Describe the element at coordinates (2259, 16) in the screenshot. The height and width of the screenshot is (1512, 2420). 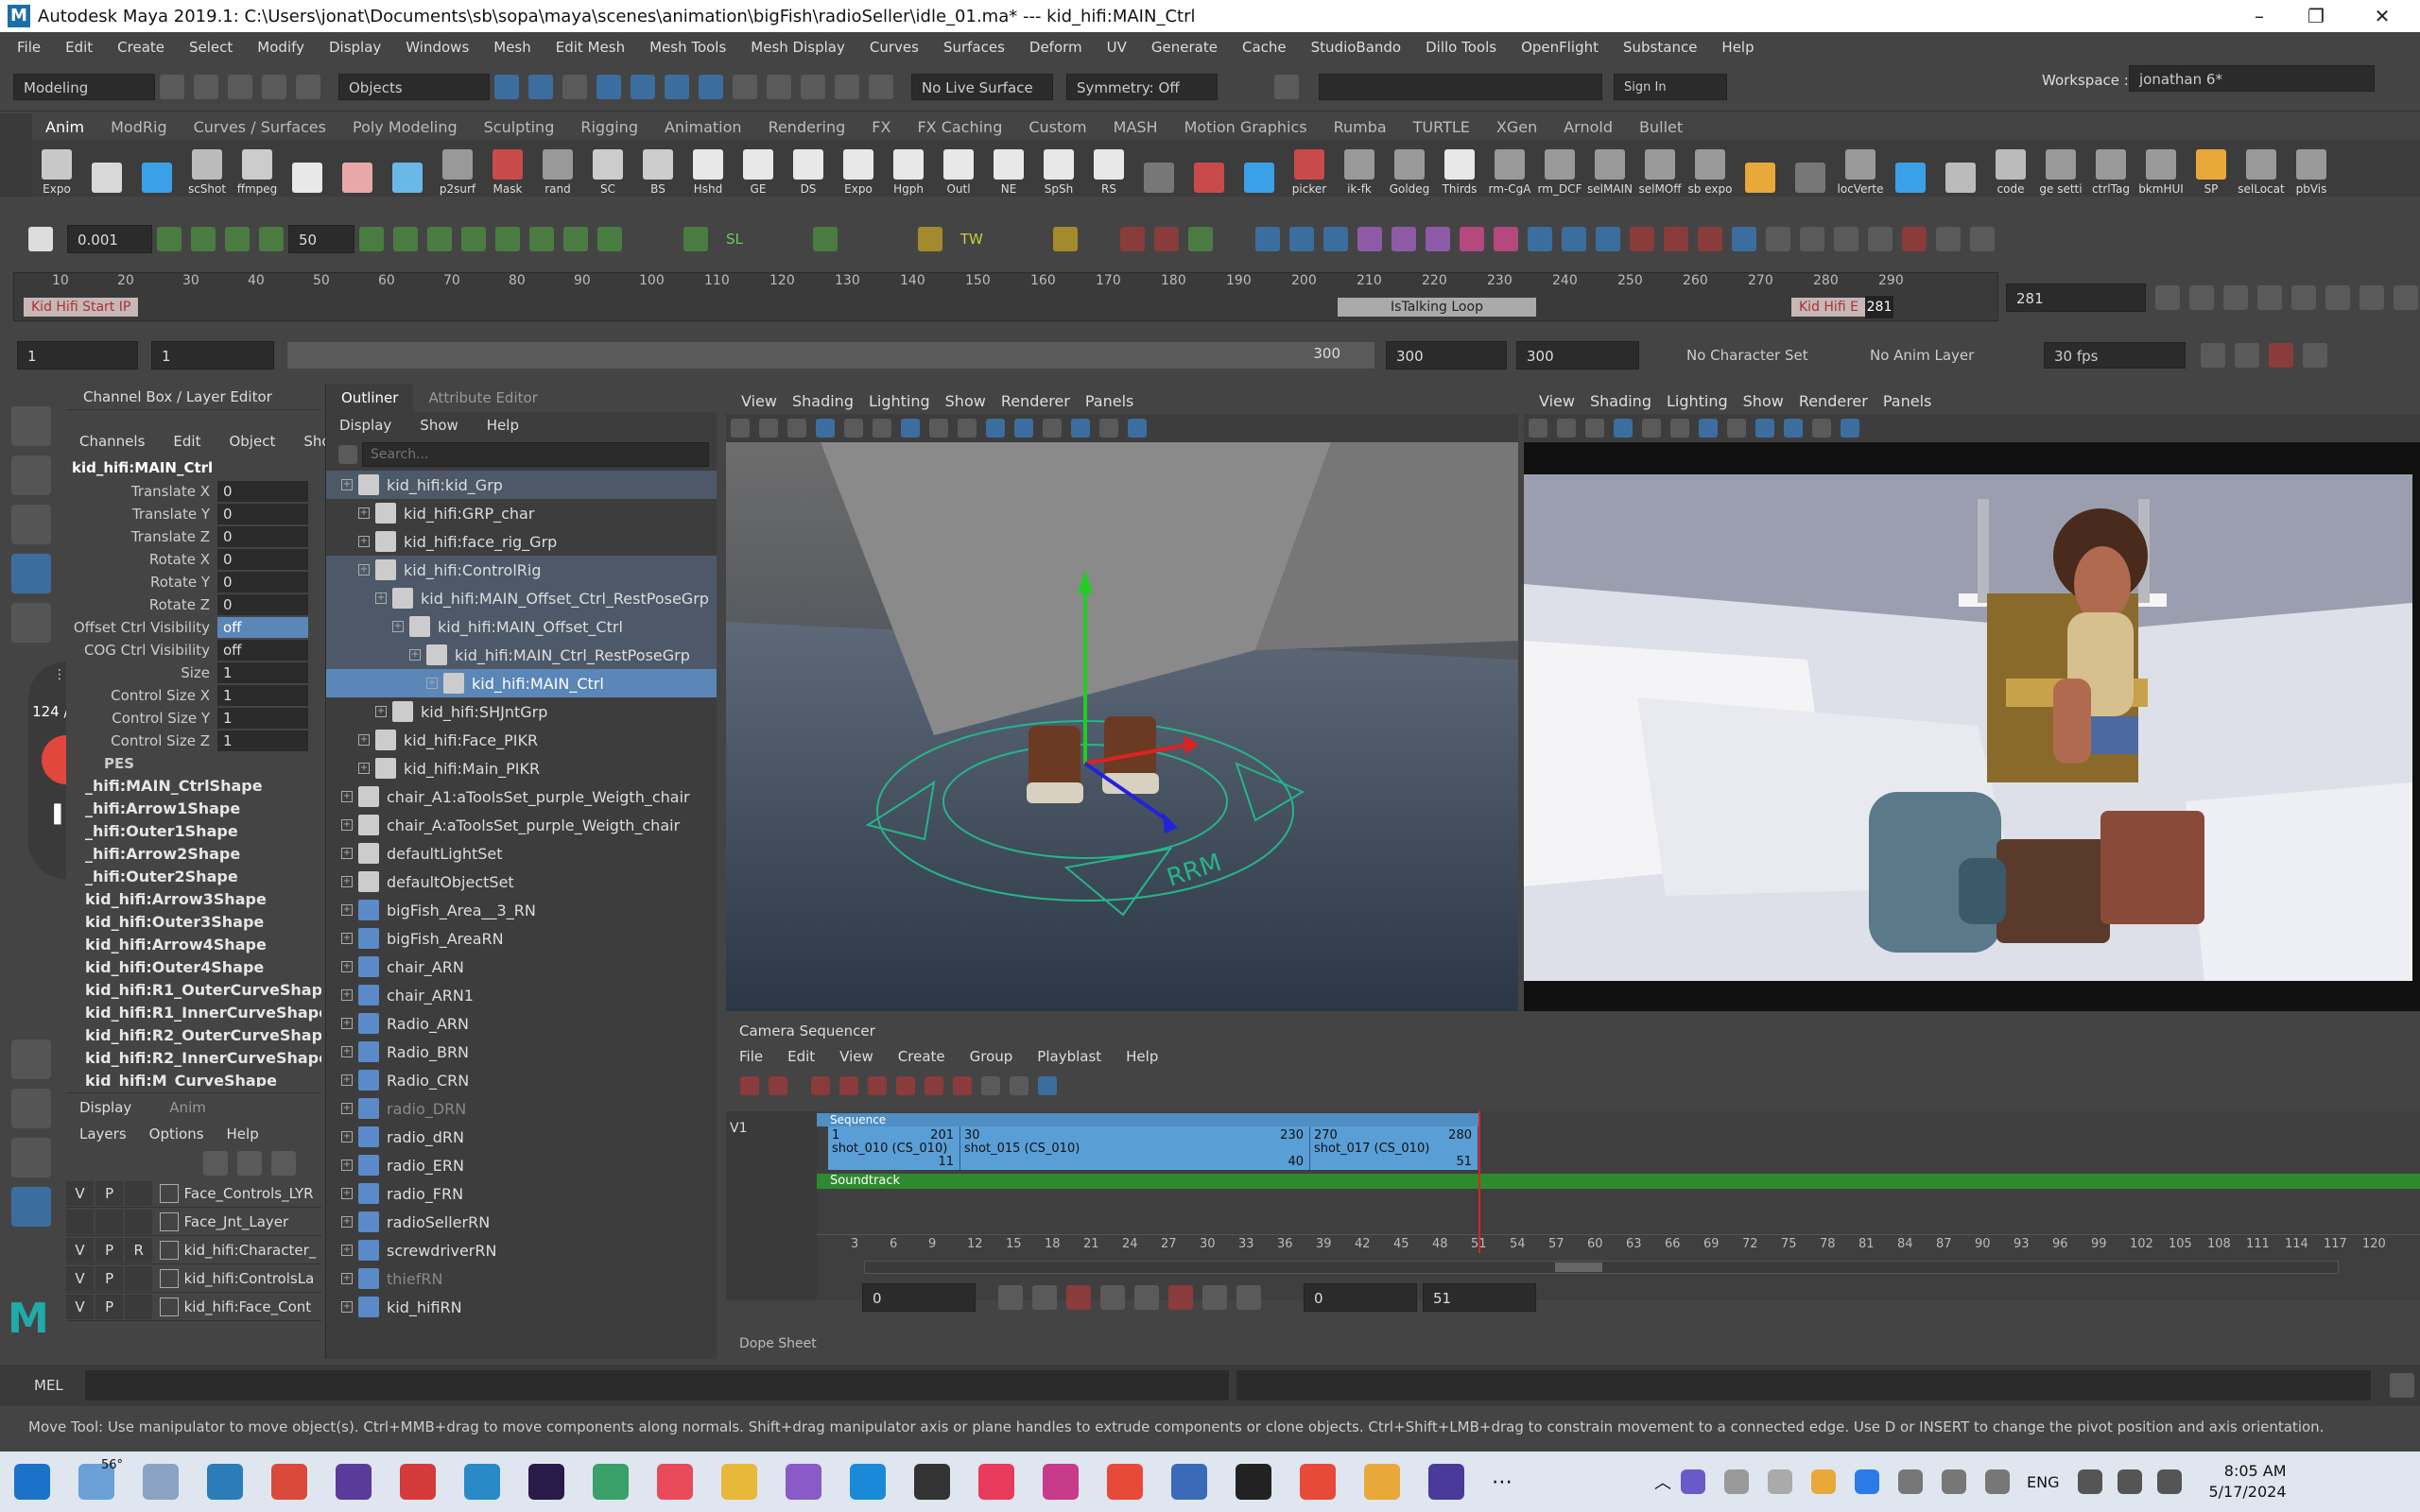
I see `minimize-button: –` at that location.